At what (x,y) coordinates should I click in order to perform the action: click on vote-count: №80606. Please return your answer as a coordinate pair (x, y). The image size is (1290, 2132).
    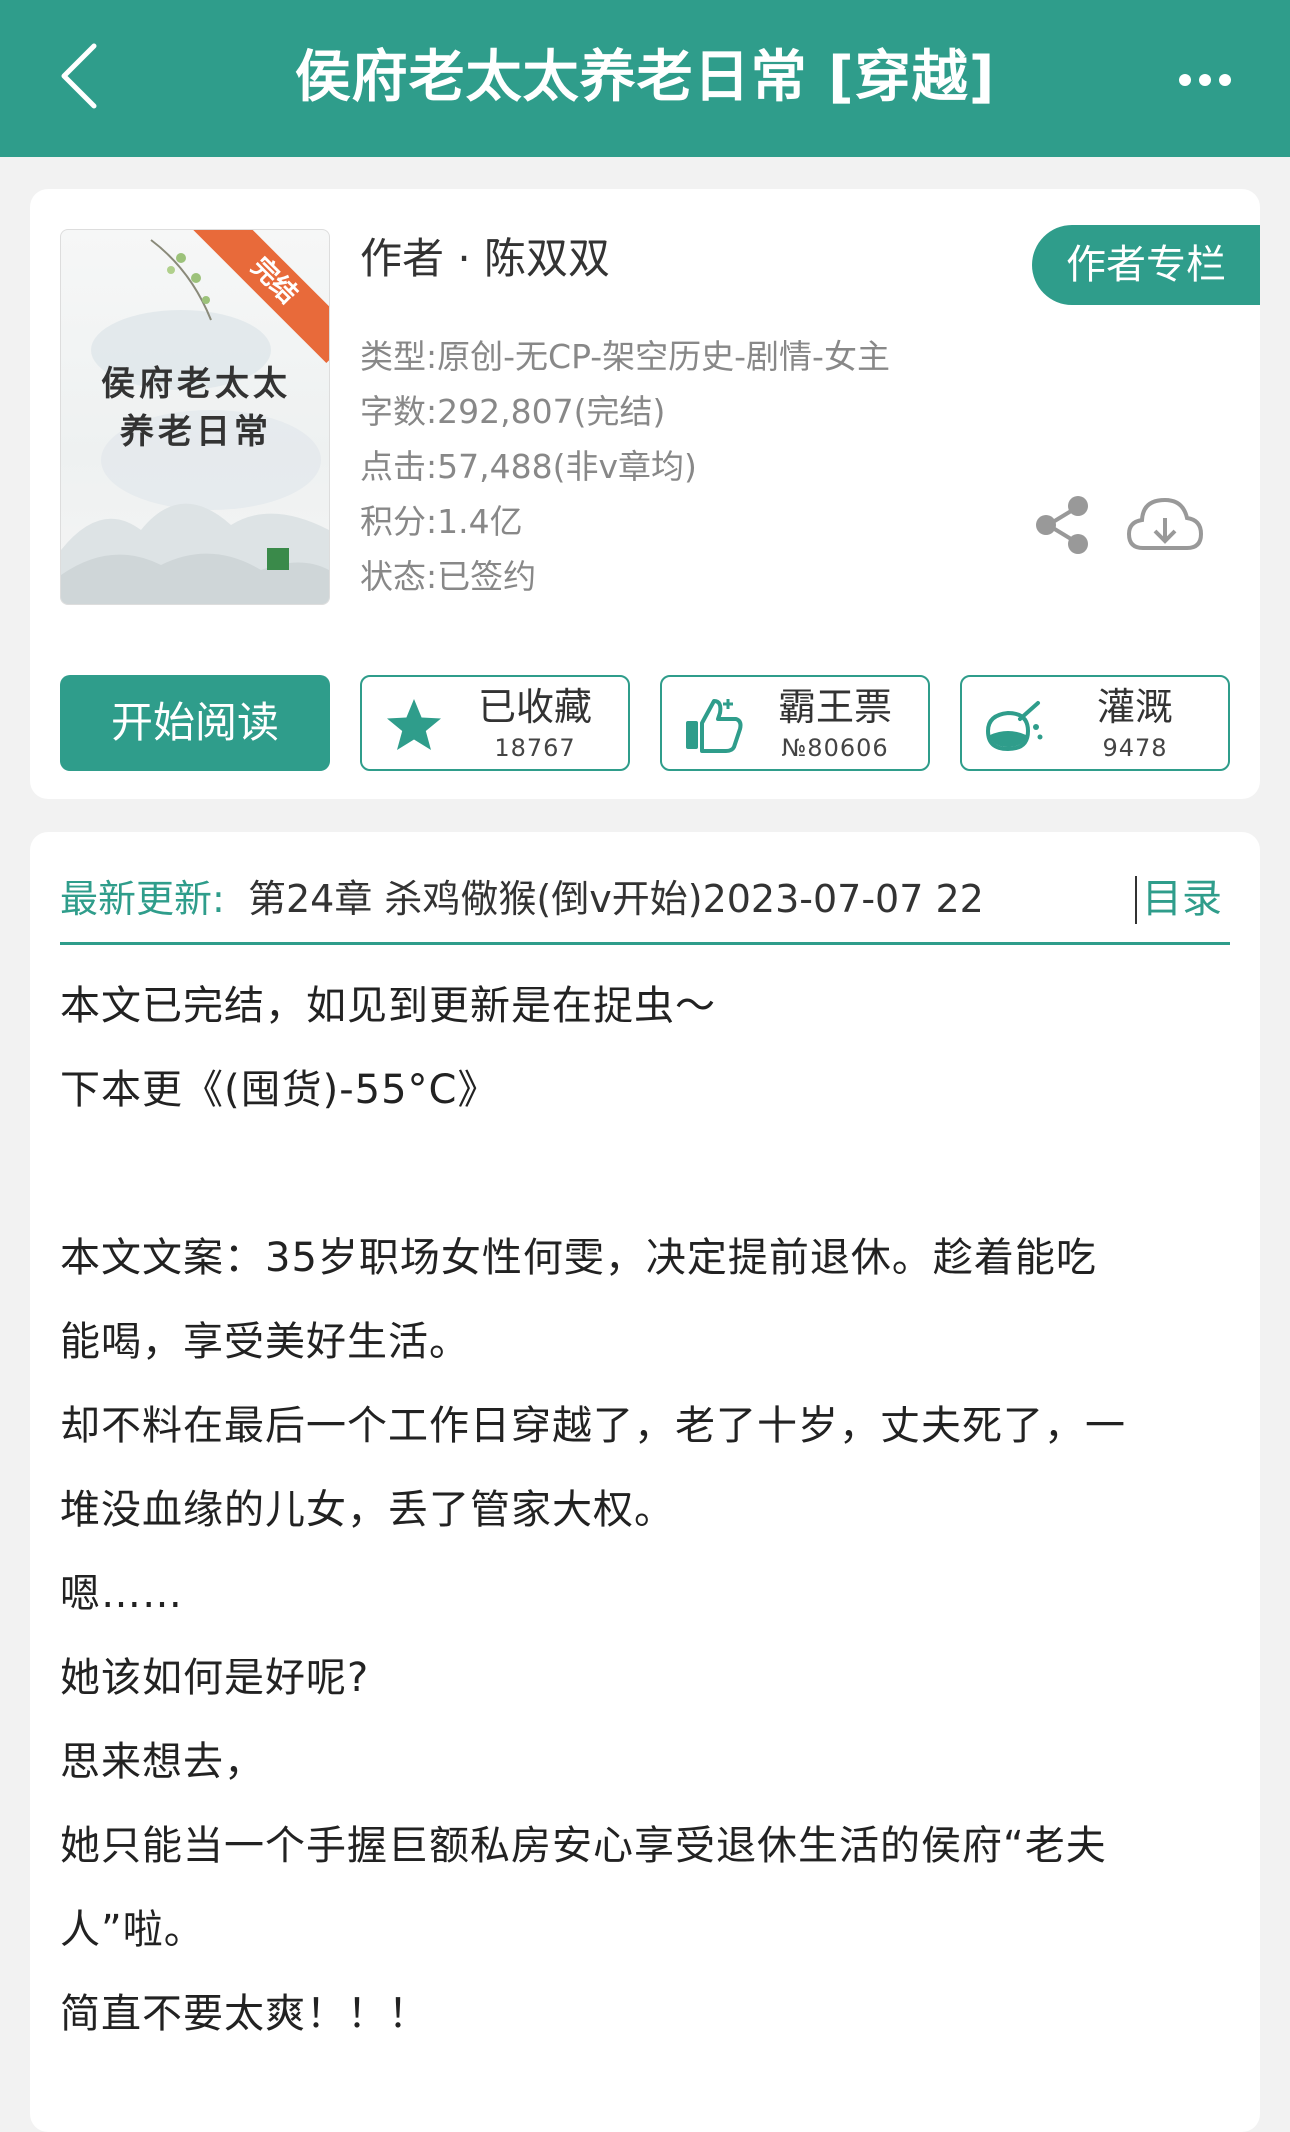
    Looking at the image, I should click on (835, 748).